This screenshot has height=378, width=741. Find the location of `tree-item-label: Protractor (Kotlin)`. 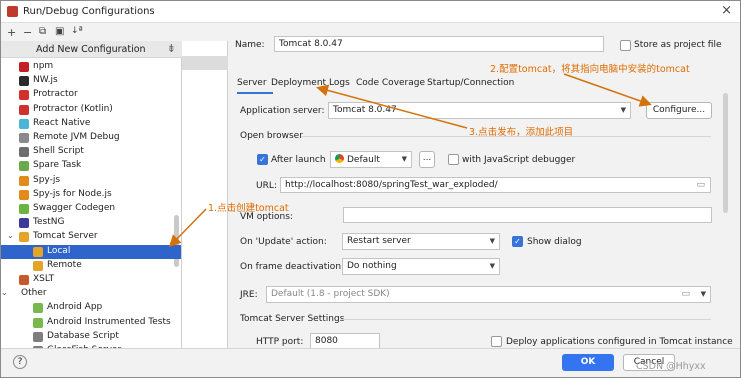

tree-item-label: Protractor (Kotlin) is located at coordinates (73, 108).